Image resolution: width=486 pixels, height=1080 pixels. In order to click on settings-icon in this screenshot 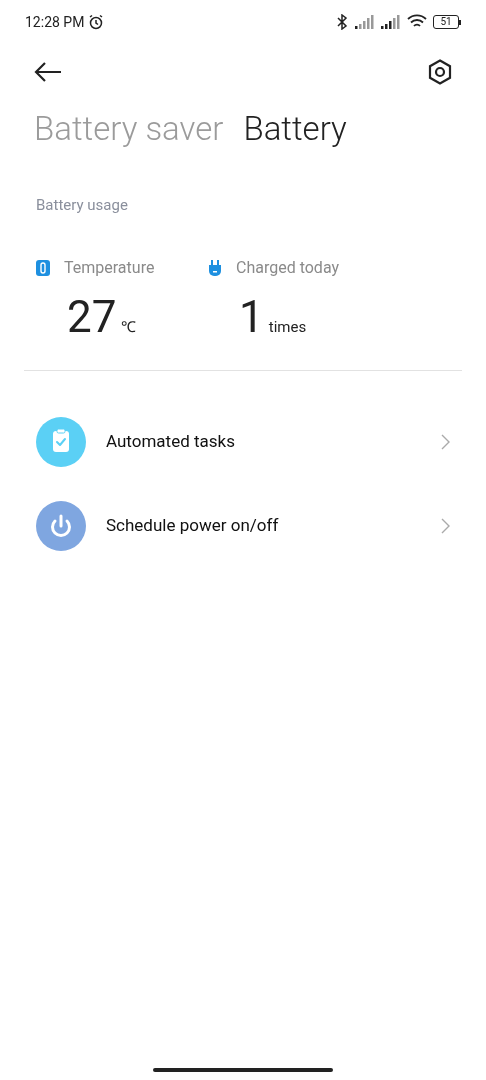, I will do `click(440, 72)`.